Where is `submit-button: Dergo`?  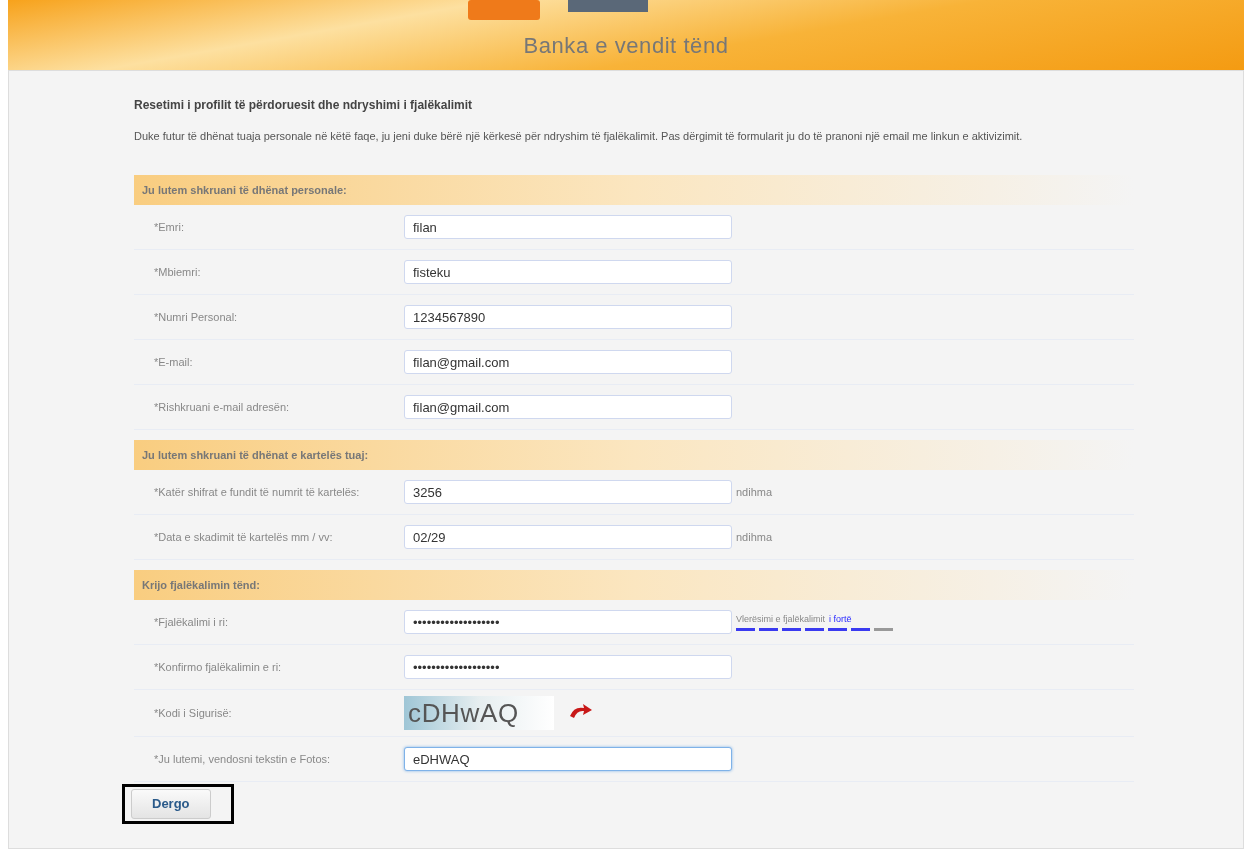
submit-button: Dergo is located at coordinates (171, 804).